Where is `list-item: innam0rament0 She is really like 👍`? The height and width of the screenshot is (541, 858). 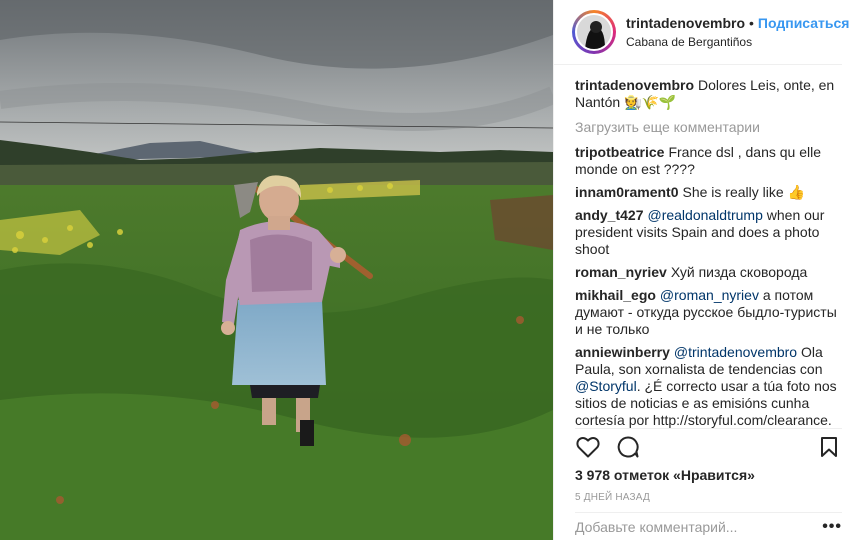 list-item: innam0rament0 She is really like 👍 is located at coordinates (707, 192).